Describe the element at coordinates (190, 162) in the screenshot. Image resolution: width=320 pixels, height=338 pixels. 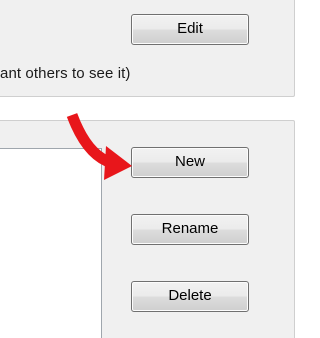
I see `new-button: New` at that location.